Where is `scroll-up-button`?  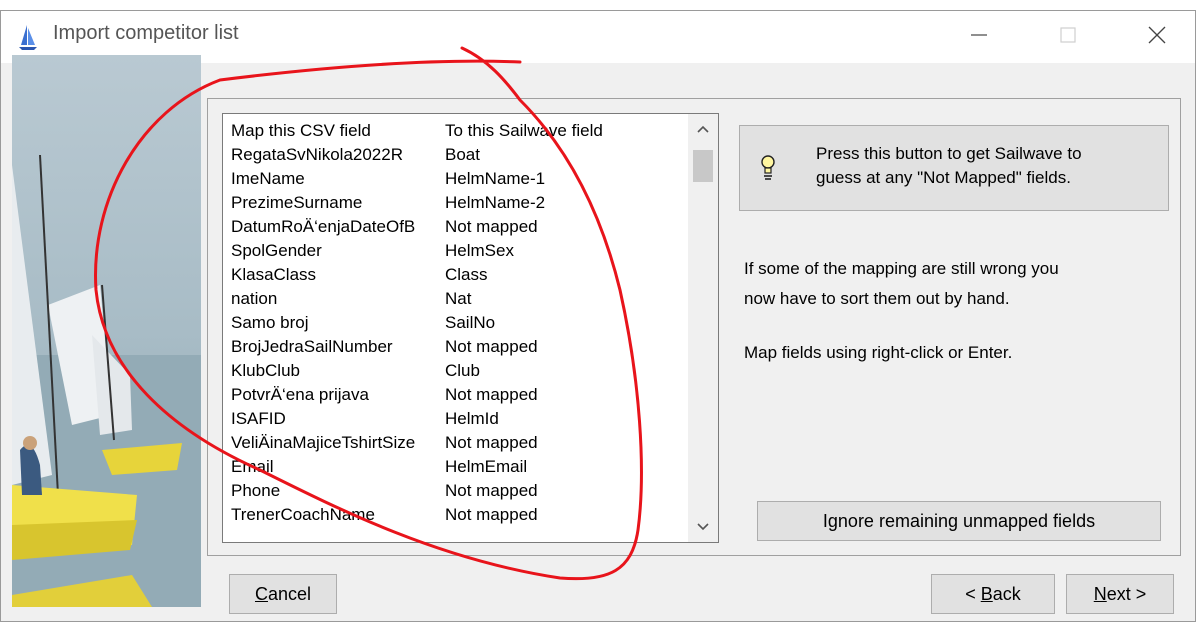 scroll-up-button is located at coordinates (703, 129).